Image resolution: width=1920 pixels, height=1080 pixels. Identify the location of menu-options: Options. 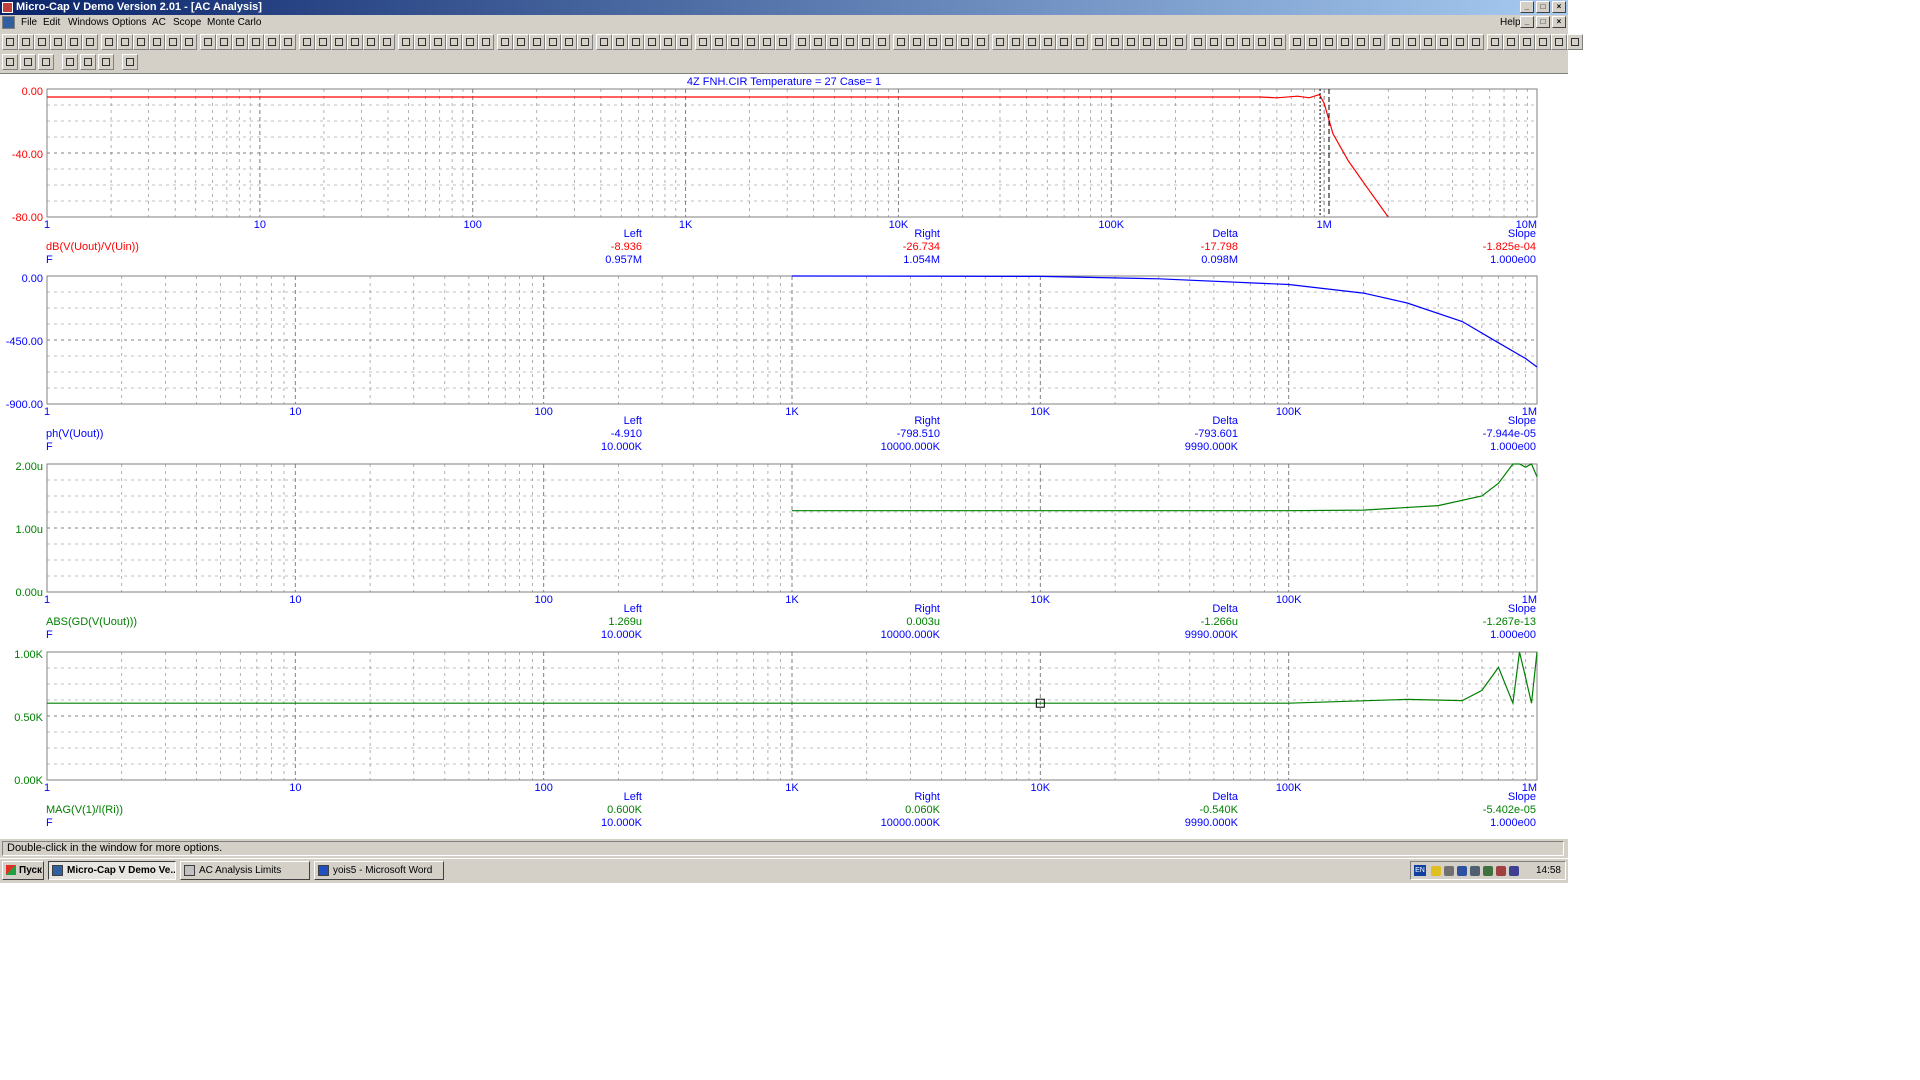
(129, 23).